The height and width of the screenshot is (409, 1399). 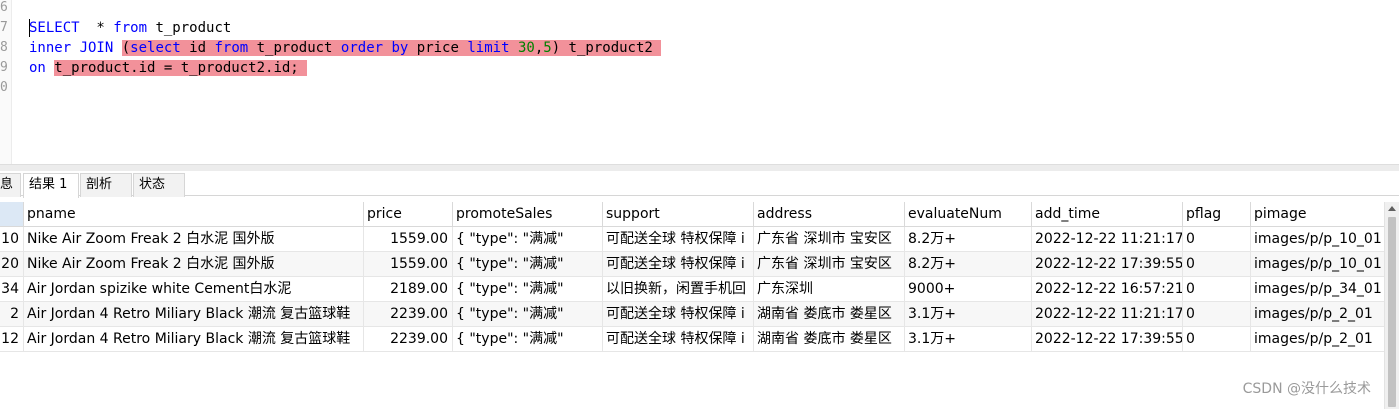 I want to click on code-token: SELECT, so click(x=54, y=28).